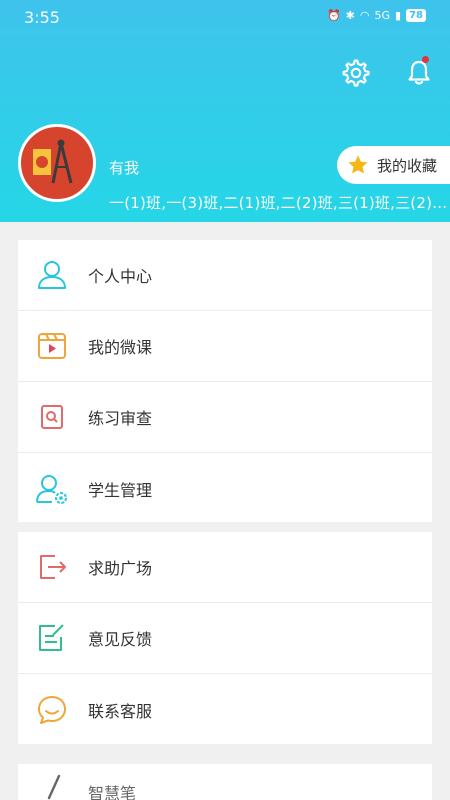 This screenshot has height=800, width=450. Describe the element at coordinates (120, 276) in the screenshot. I see `menu-label: 个人中心` at that location.